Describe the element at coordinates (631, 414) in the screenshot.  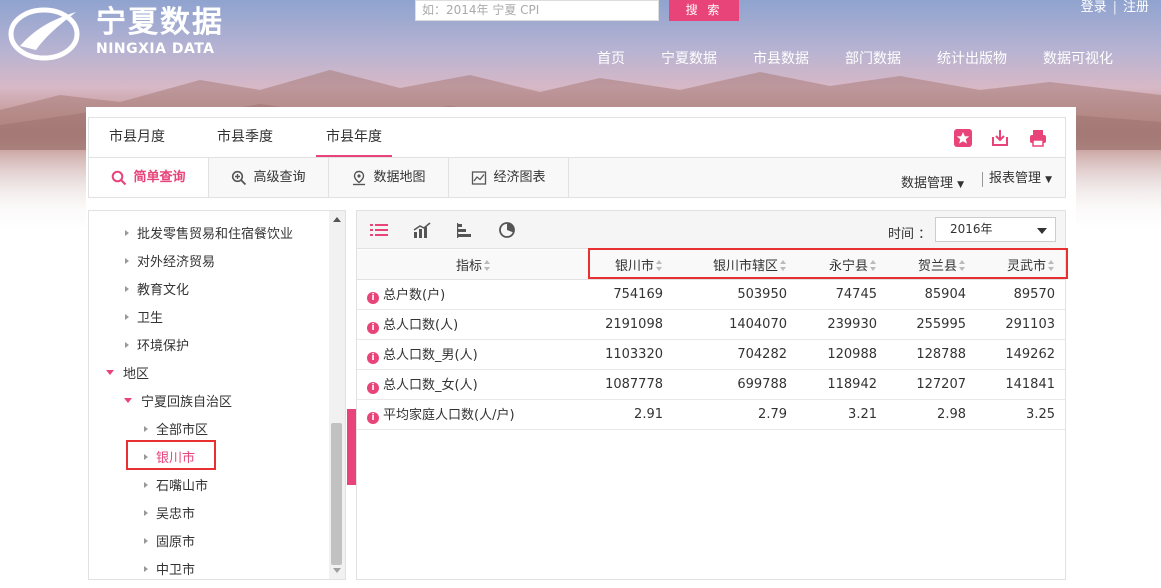
I see `value-cell: 2.91` at that location.